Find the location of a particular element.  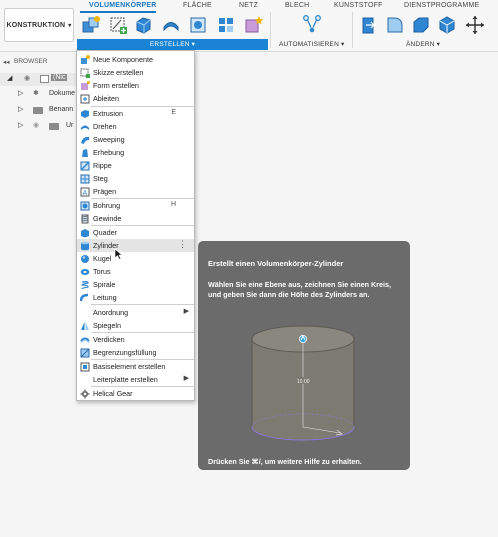

thicken-icon is located at coordinates (85, 340).